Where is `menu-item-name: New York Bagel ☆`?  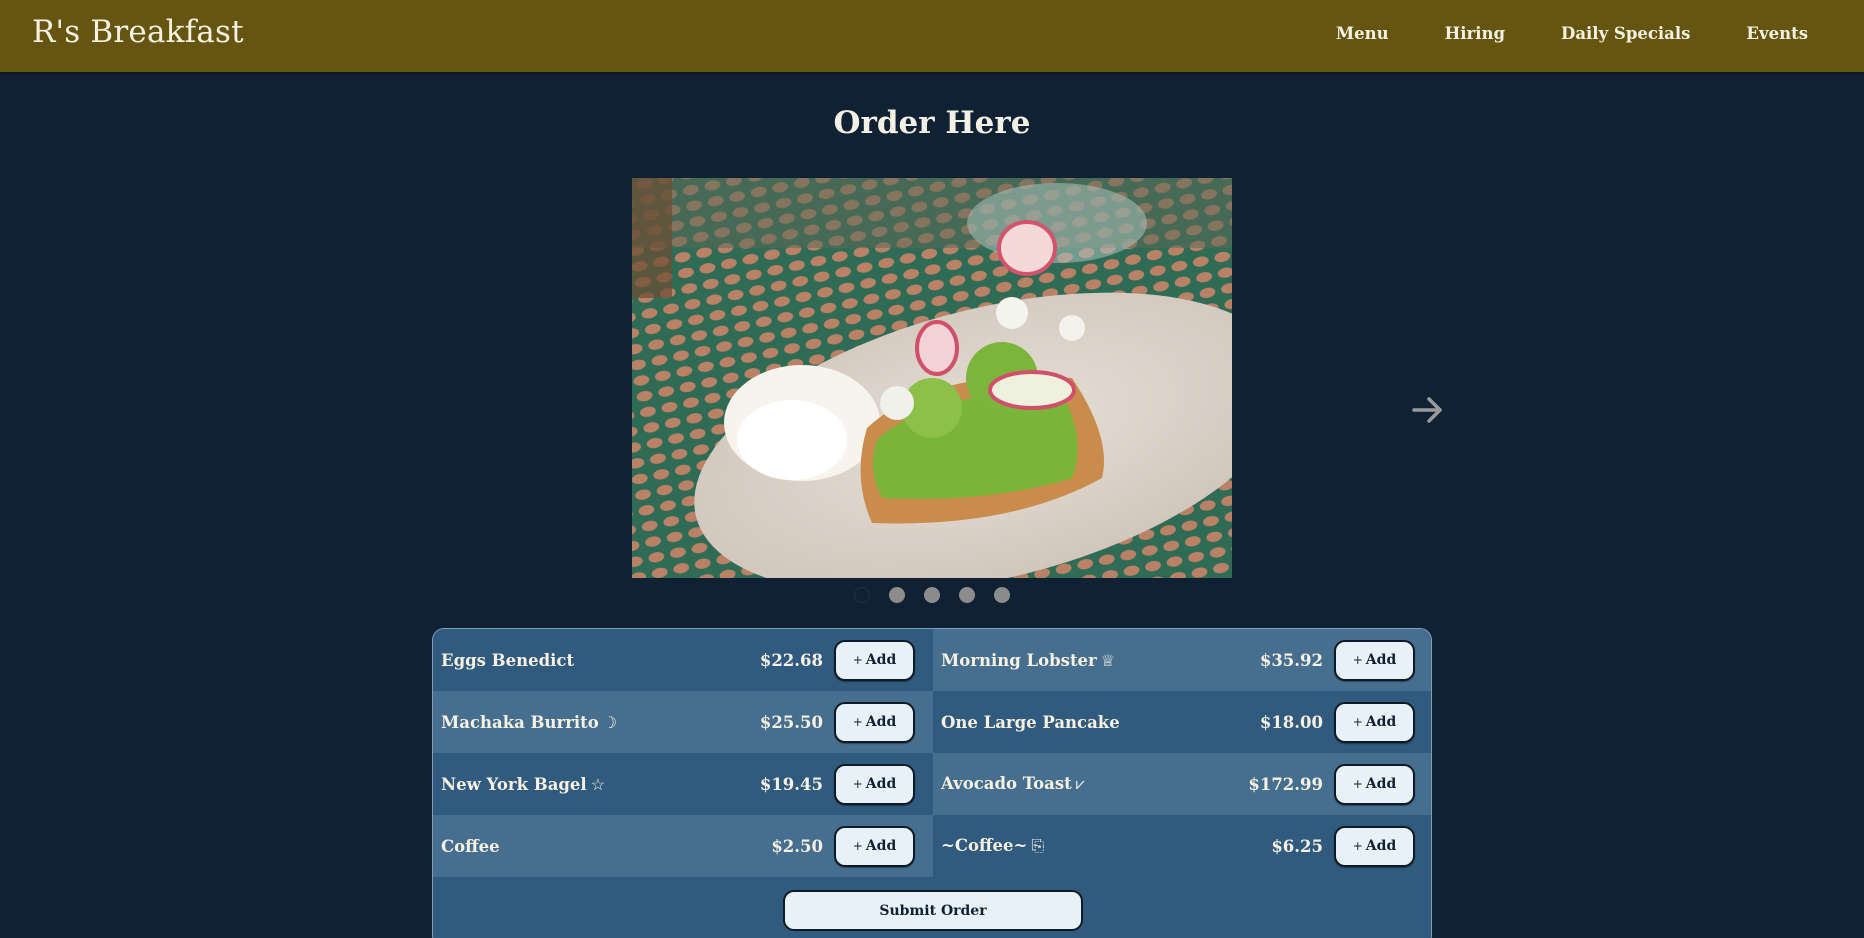
menu-item-name: New York Bagel ☆ is located at coordinates (523, 784).